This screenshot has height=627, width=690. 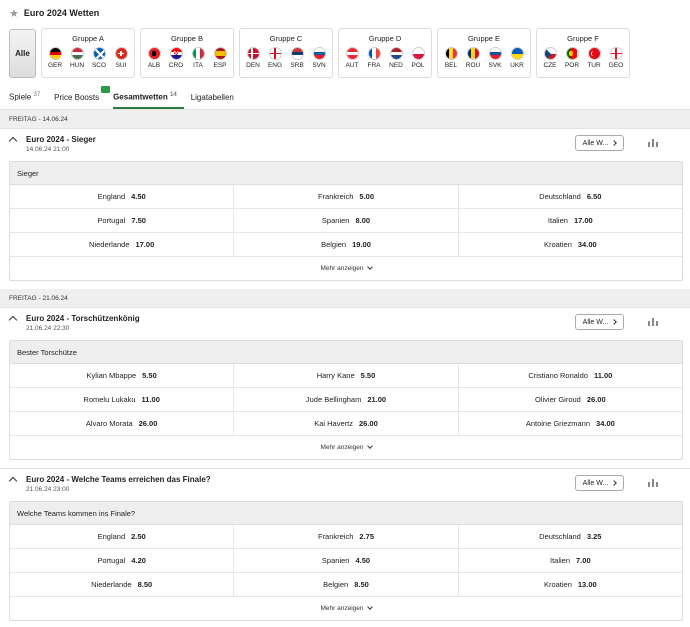 I want to click on flag-ro-icon, so click(x=473, y=53).